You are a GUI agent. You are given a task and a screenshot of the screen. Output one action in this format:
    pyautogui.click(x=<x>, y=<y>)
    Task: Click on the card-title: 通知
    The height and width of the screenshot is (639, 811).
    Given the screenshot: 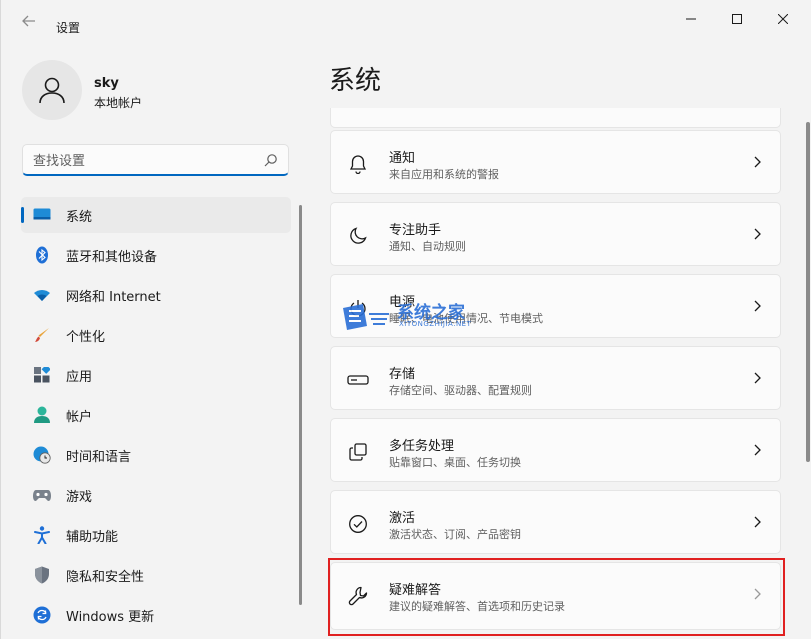 What is the action you would take?
    pyautogui.click(x=402, y=158)
    